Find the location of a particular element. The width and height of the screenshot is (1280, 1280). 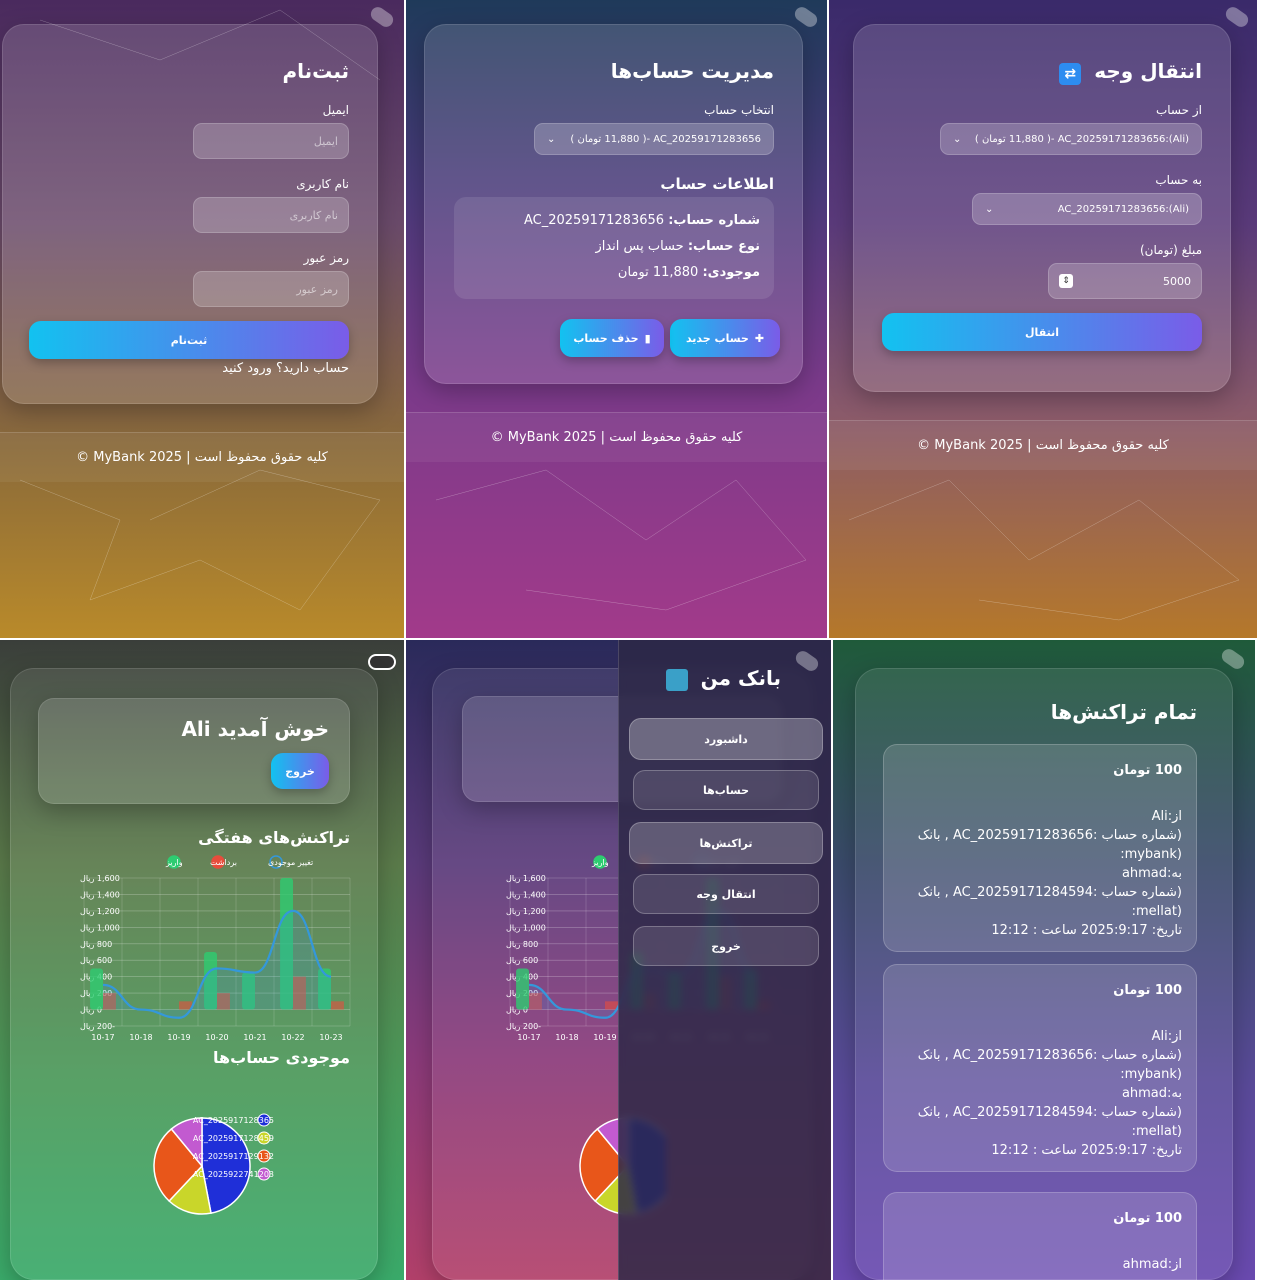

tx-line: (شماره حساب :AC_20259171283656 , بانک is located at coordinates (1049, 1055).